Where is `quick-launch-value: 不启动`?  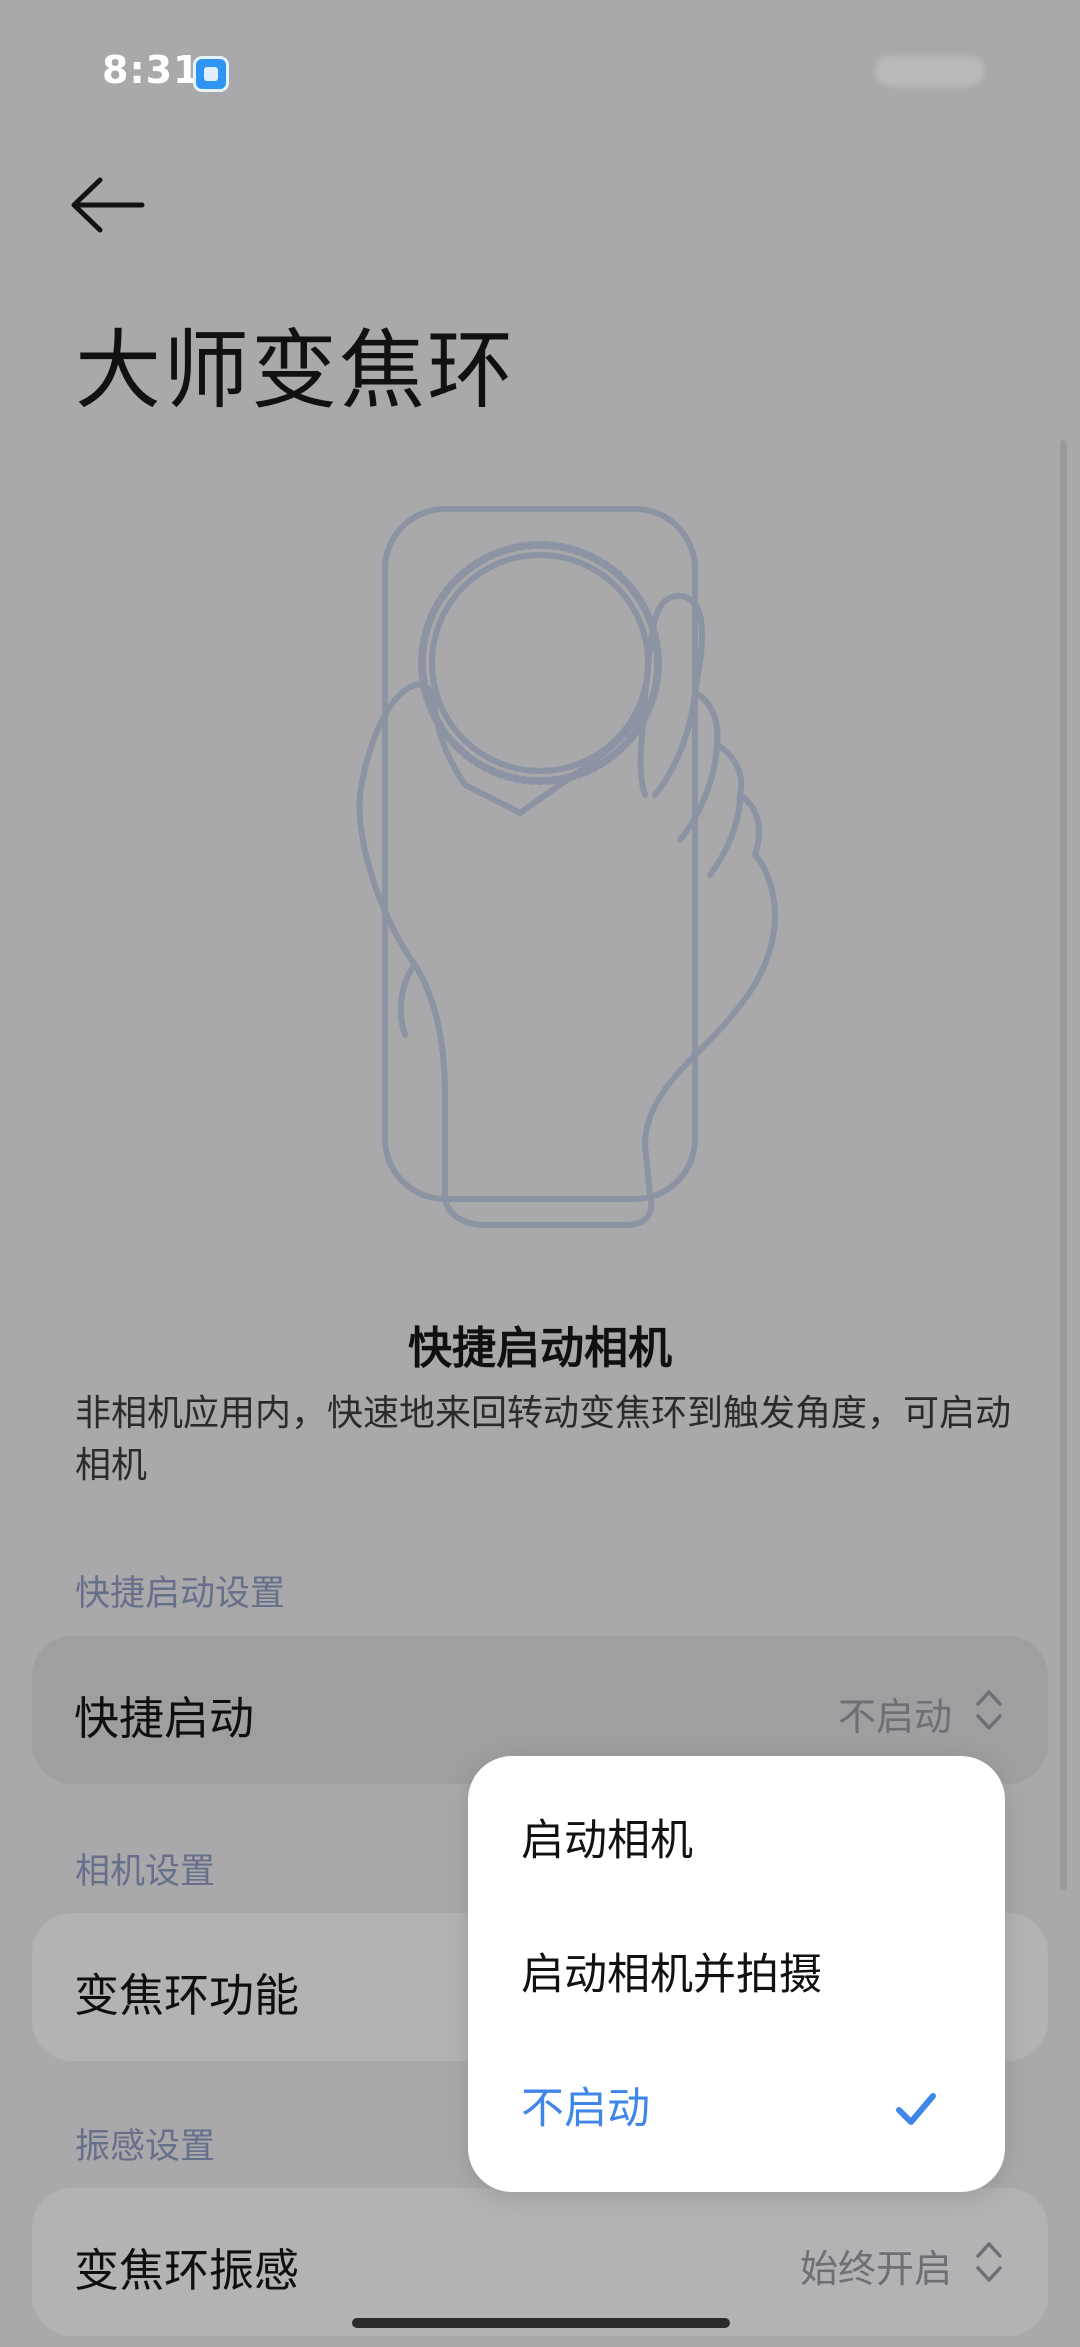 quick-launch-value: 不启动 is located at coordinates (894, 1717).